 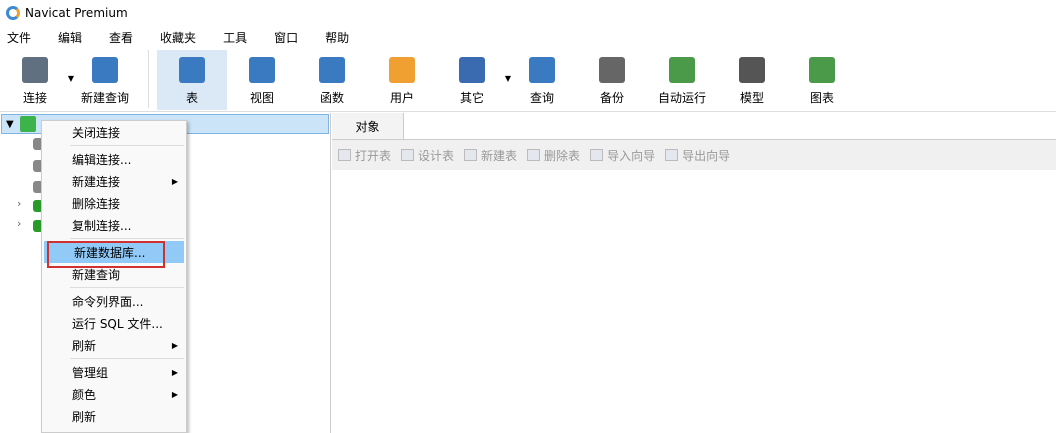 I want to click on object-action-label: 导出向导, so click(x=706, y=155).